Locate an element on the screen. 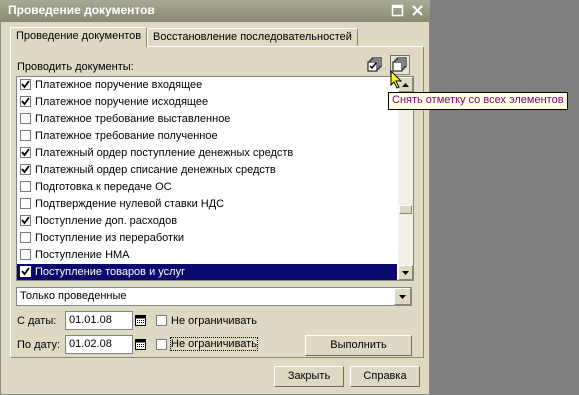 The width and height of the screenshot is (579, 395). date-to-label: По дату: is located at coordinates (39, 345).